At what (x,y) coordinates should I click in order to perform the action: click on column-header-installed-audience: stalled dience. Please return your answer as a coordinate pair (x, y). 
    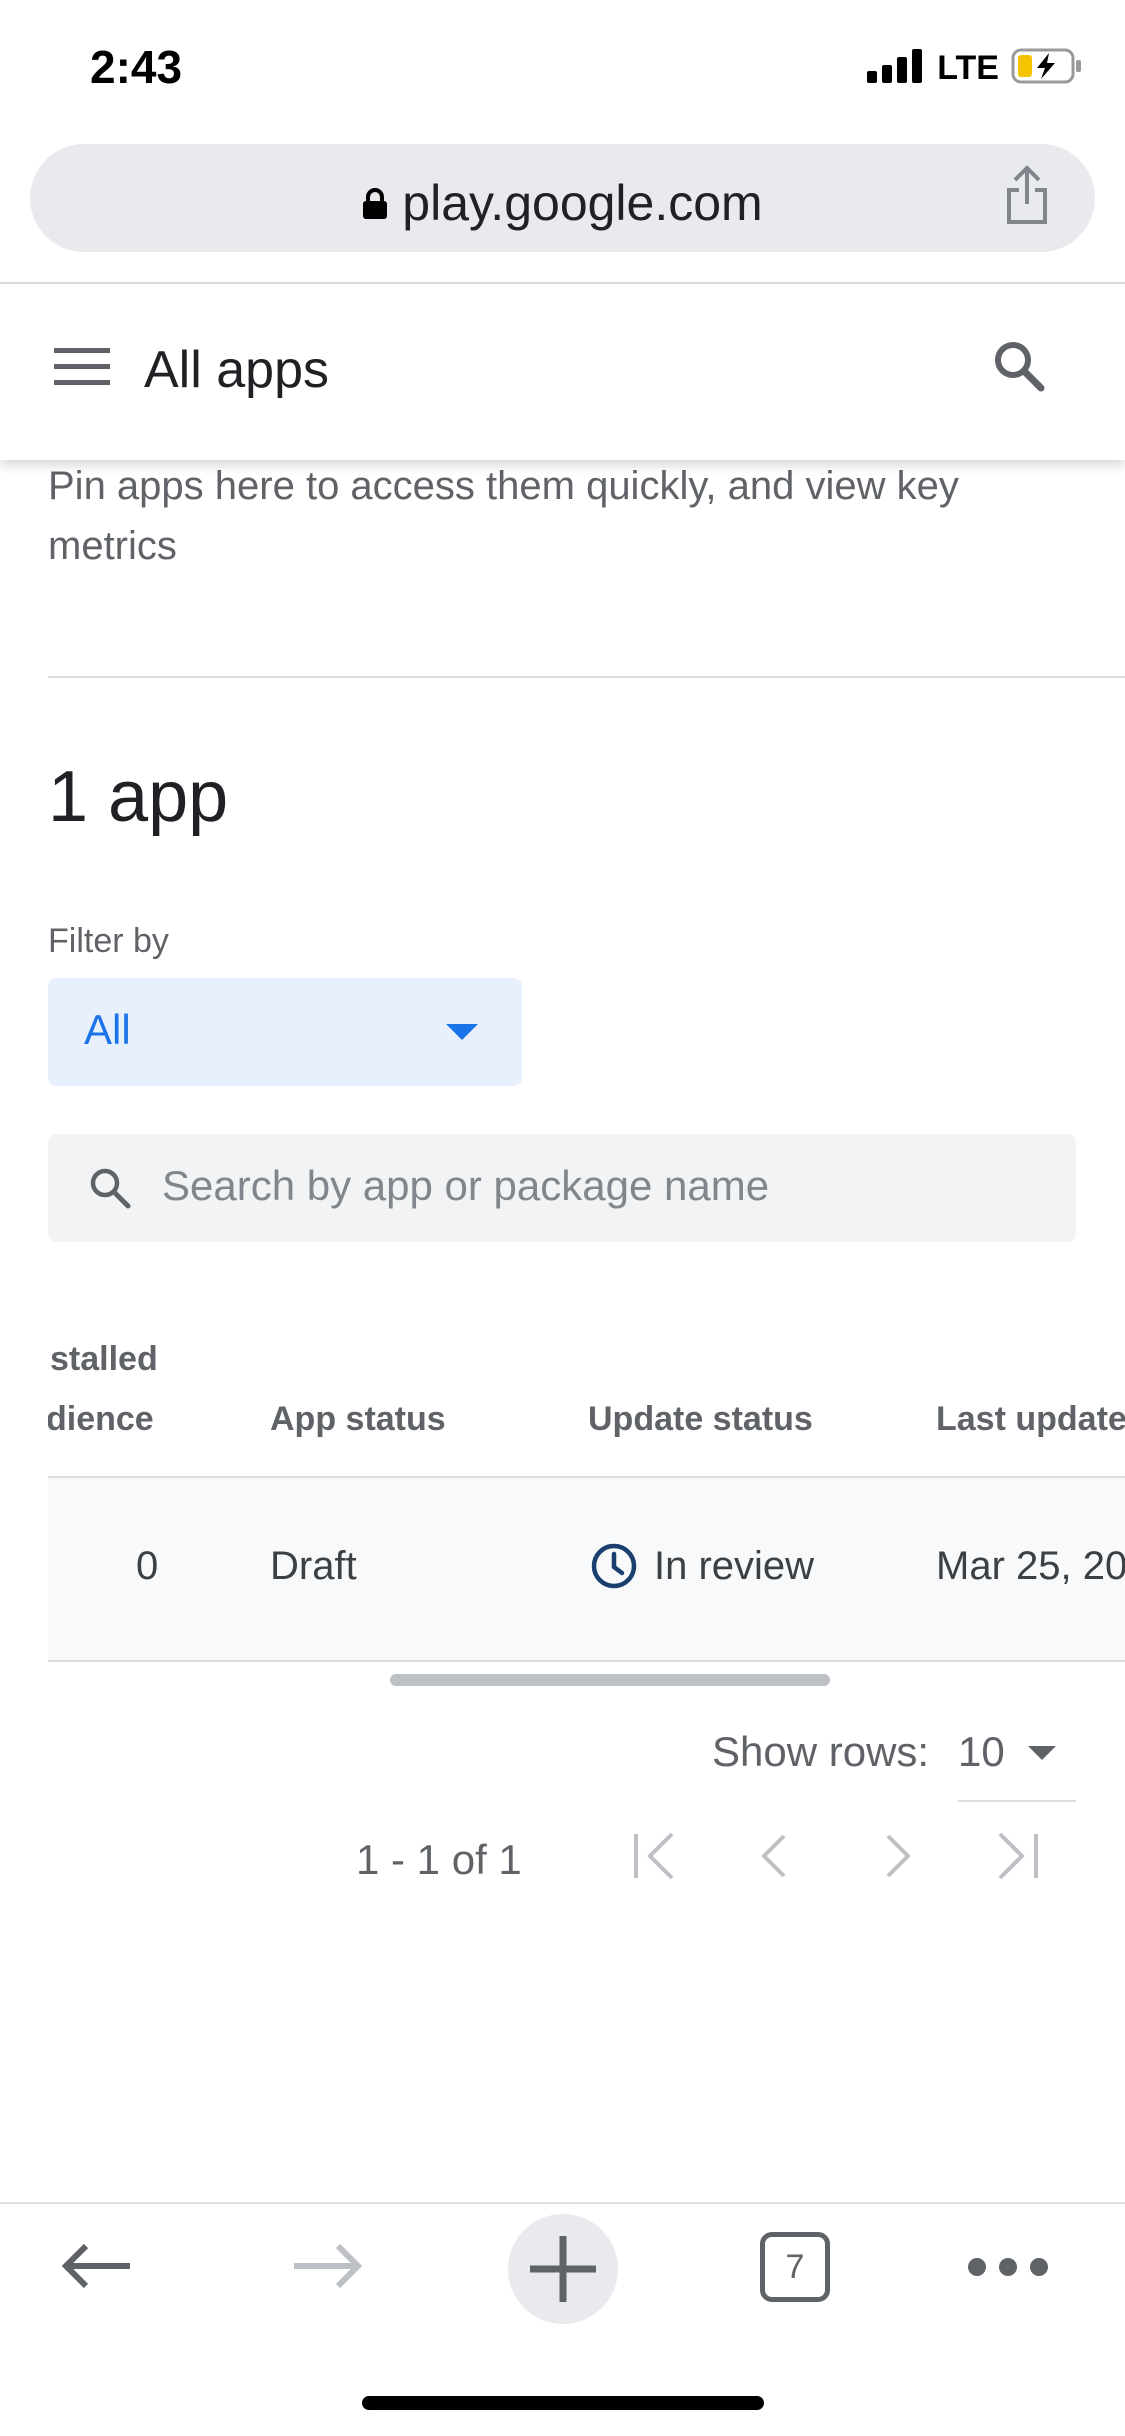
    Looking at the image, I should click on (113, 1400).